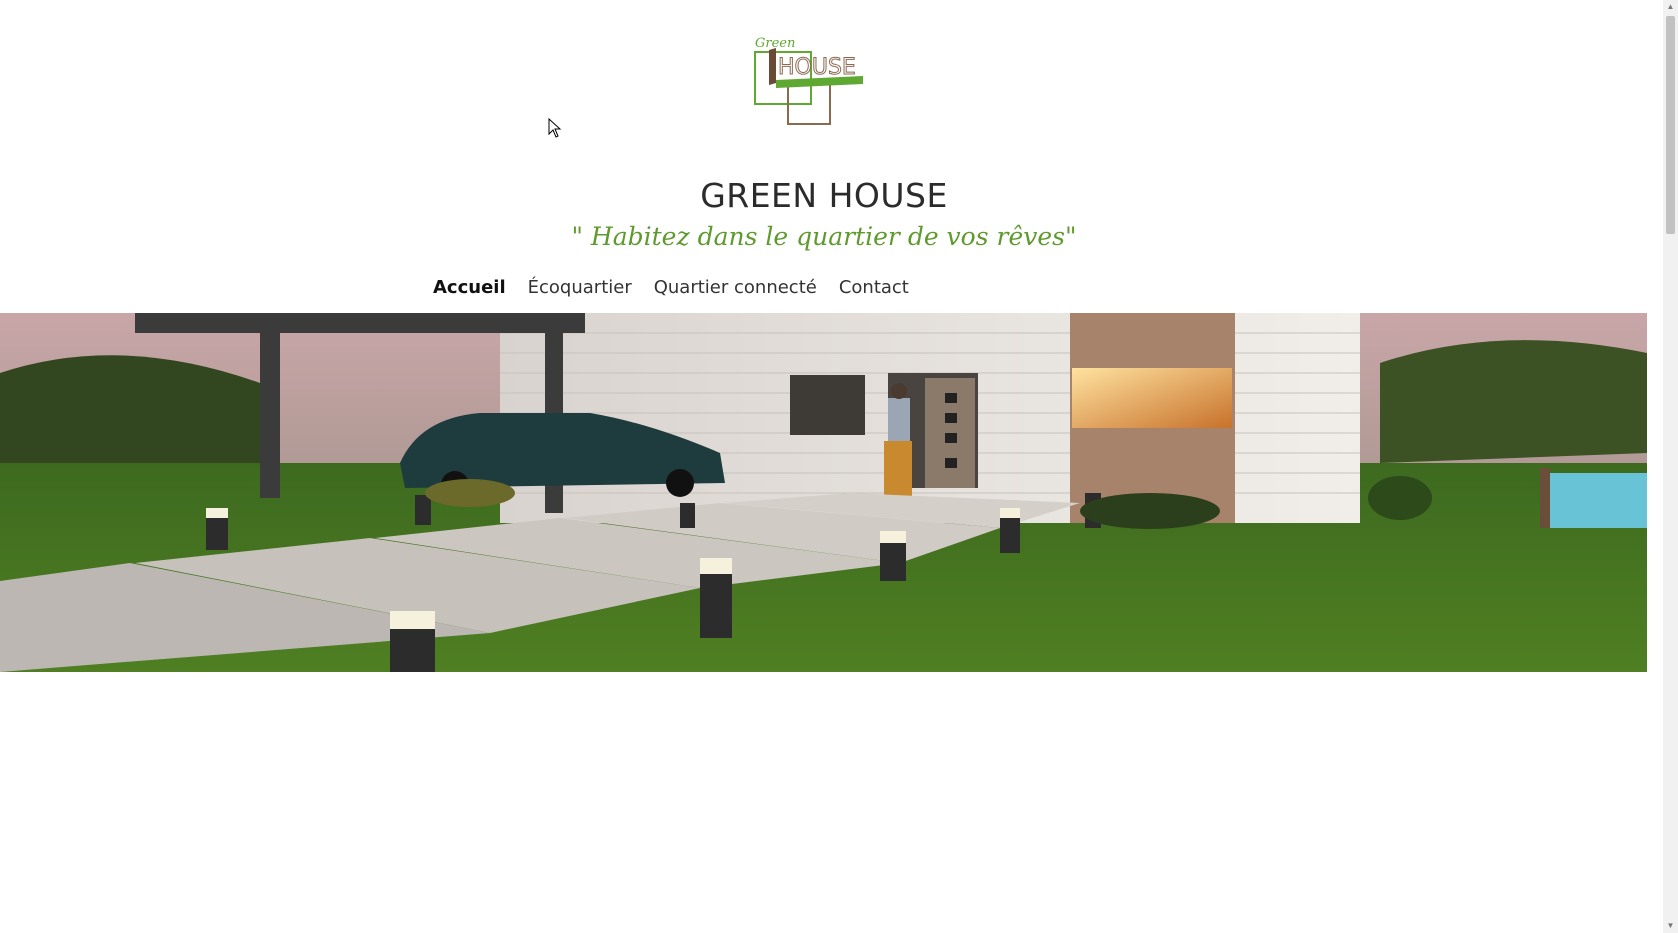 Image resolution: width=1678 pixels, height=933 pixels. Describe the element at coordinates (1670, 7) in the screenshot. I see `scroll-up-arrow-icon: ▲` at that location.